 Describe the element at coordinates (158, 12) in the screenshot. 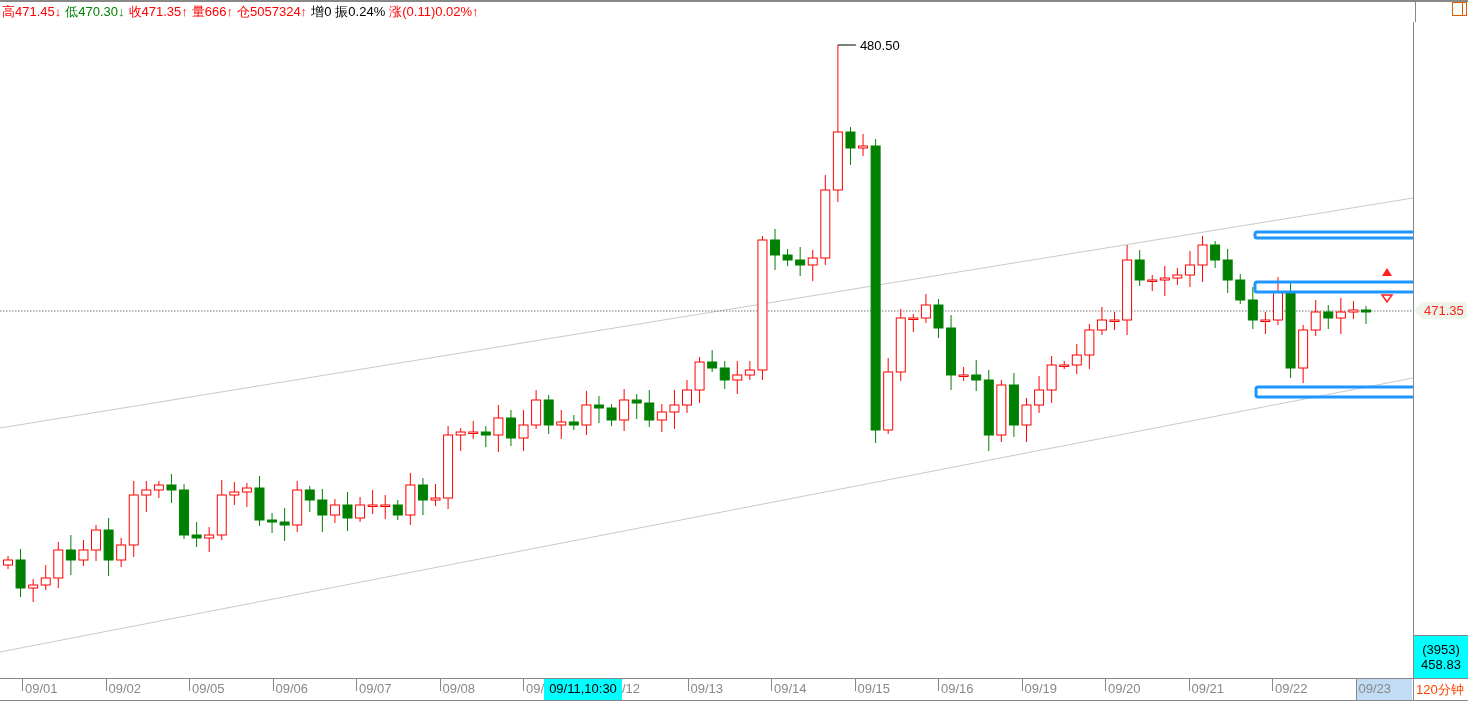

I see `quote-value: 收471.35↑` at that location.